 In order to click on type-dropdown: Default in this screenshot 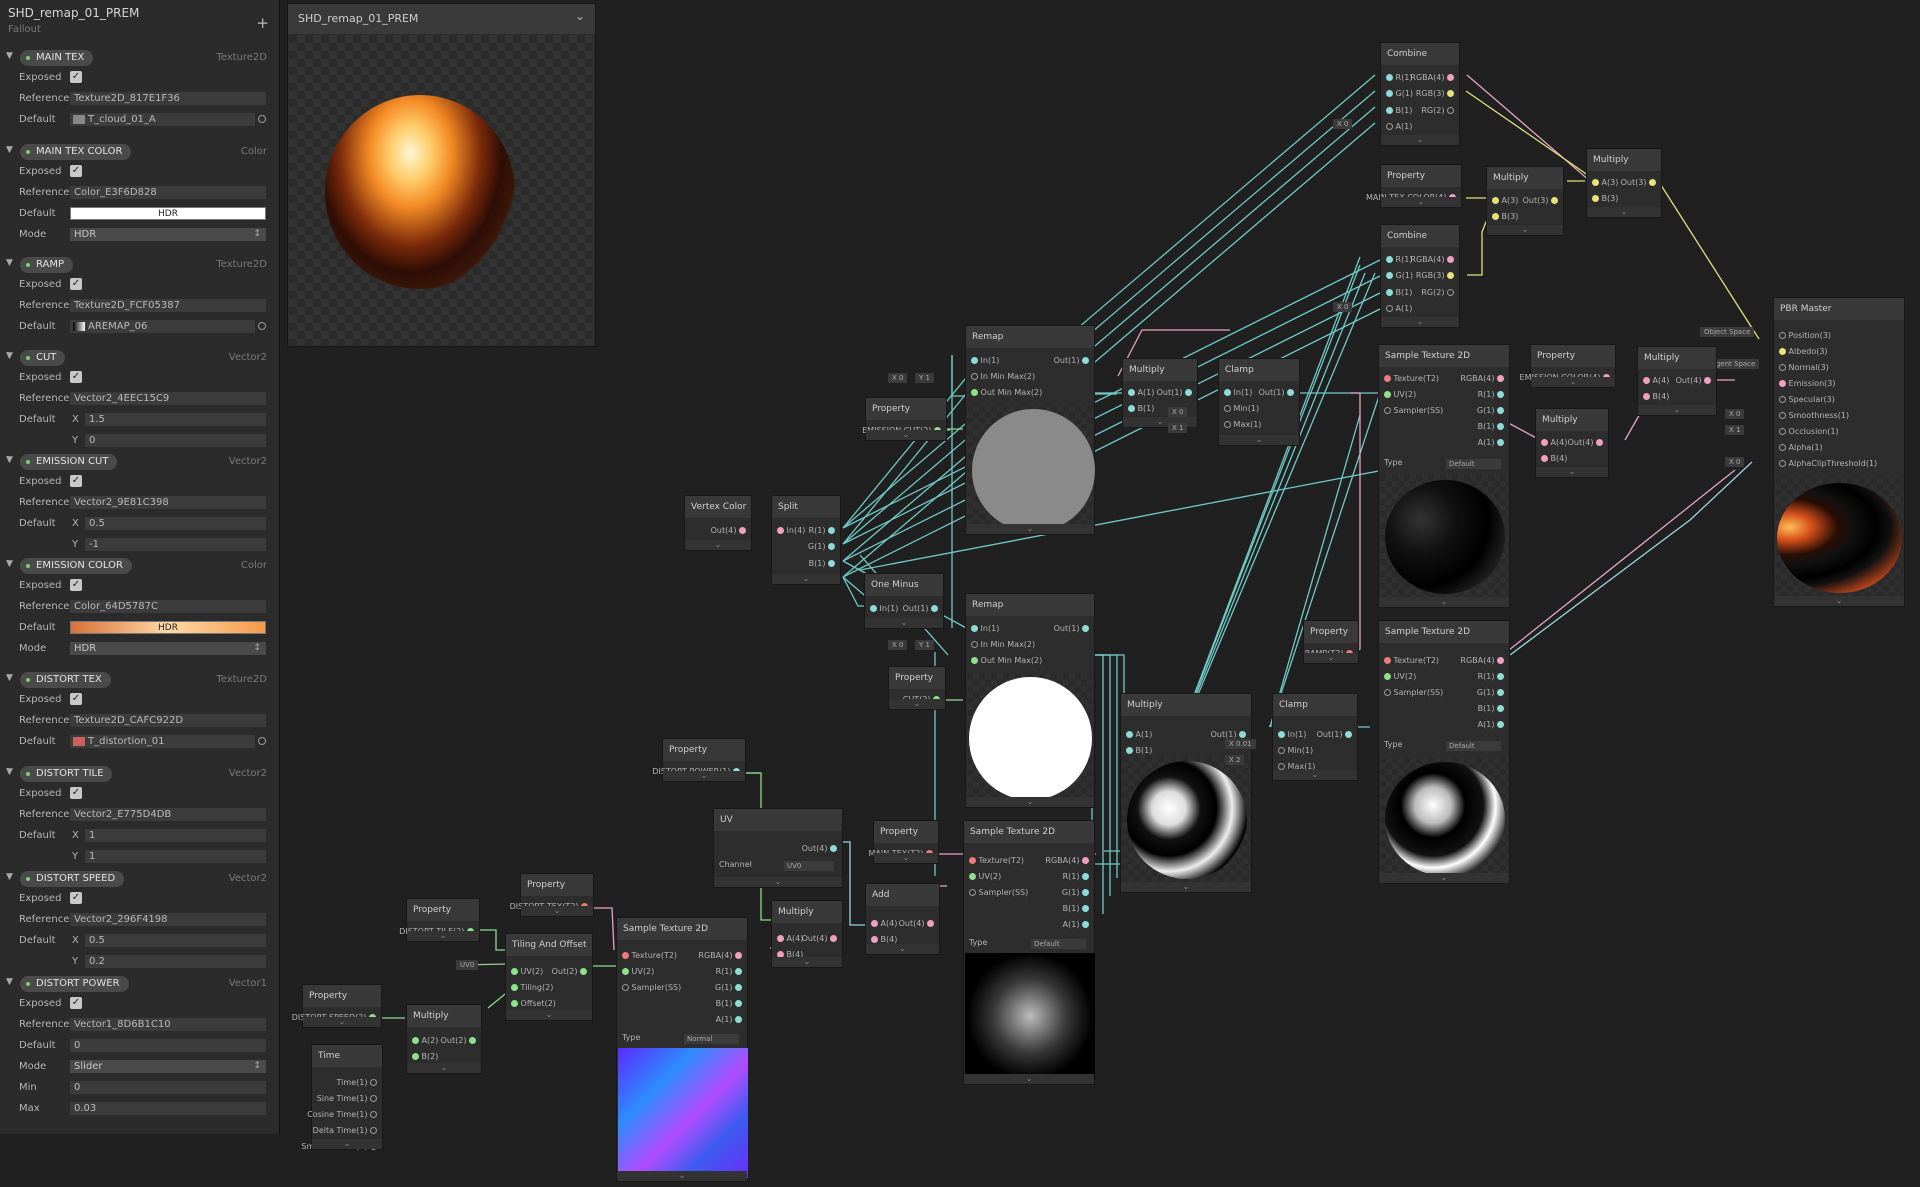, I will do `click(1058, 944)`.